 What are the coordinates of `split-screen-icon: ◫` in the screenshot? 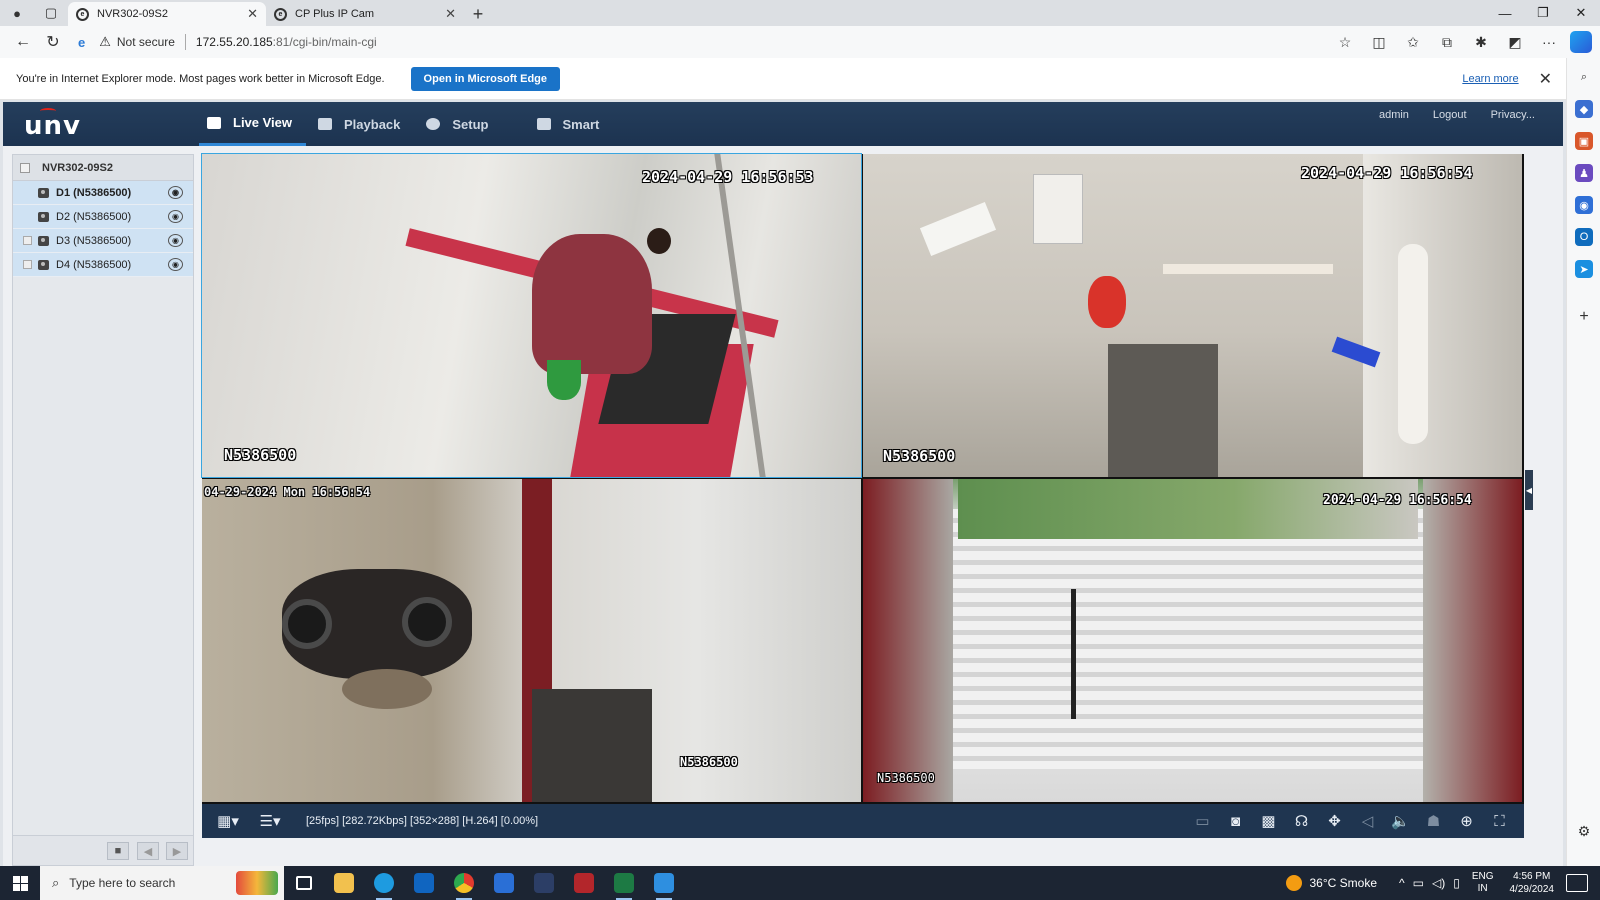 It's located at (1379, 42).